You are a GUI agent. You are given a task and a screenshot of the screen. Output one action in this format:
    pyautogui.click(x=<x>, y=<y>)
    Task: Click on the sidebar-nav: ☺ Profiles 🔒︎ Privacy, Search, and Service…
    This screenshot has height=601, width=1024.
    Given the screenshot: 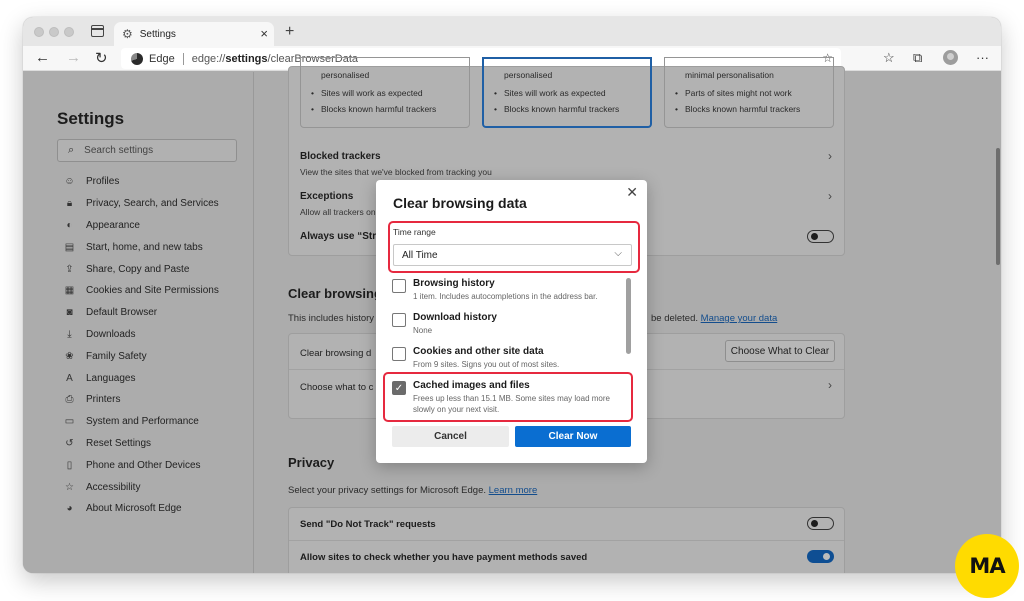 What is the action you would take?
    pyautogui.click(x=141, y=345)
    